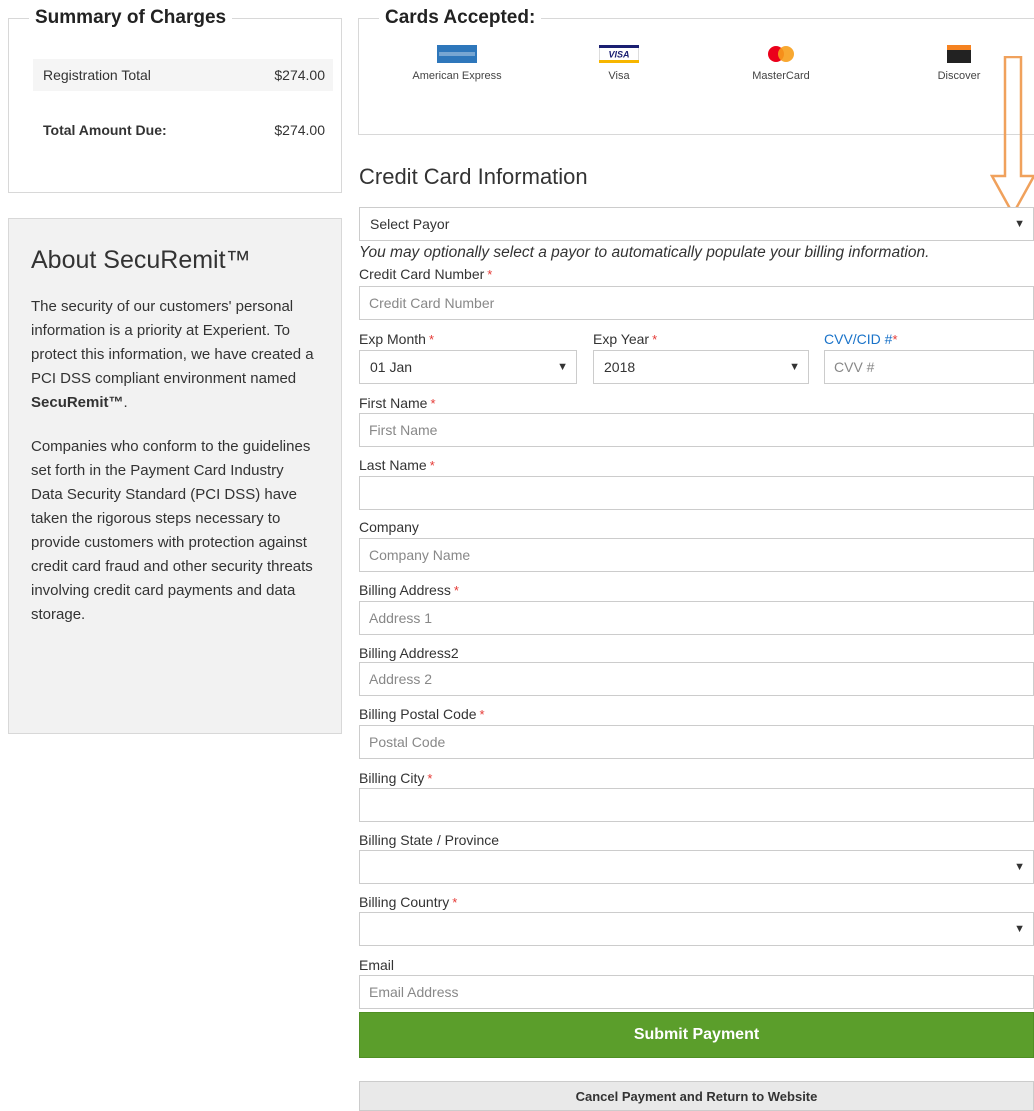 The image size is (1034, 1111). Describe the element at coordinates (422, 714) in the screenshot. I see `billing-postal-code-label: Billing Postal Code *` at that location.